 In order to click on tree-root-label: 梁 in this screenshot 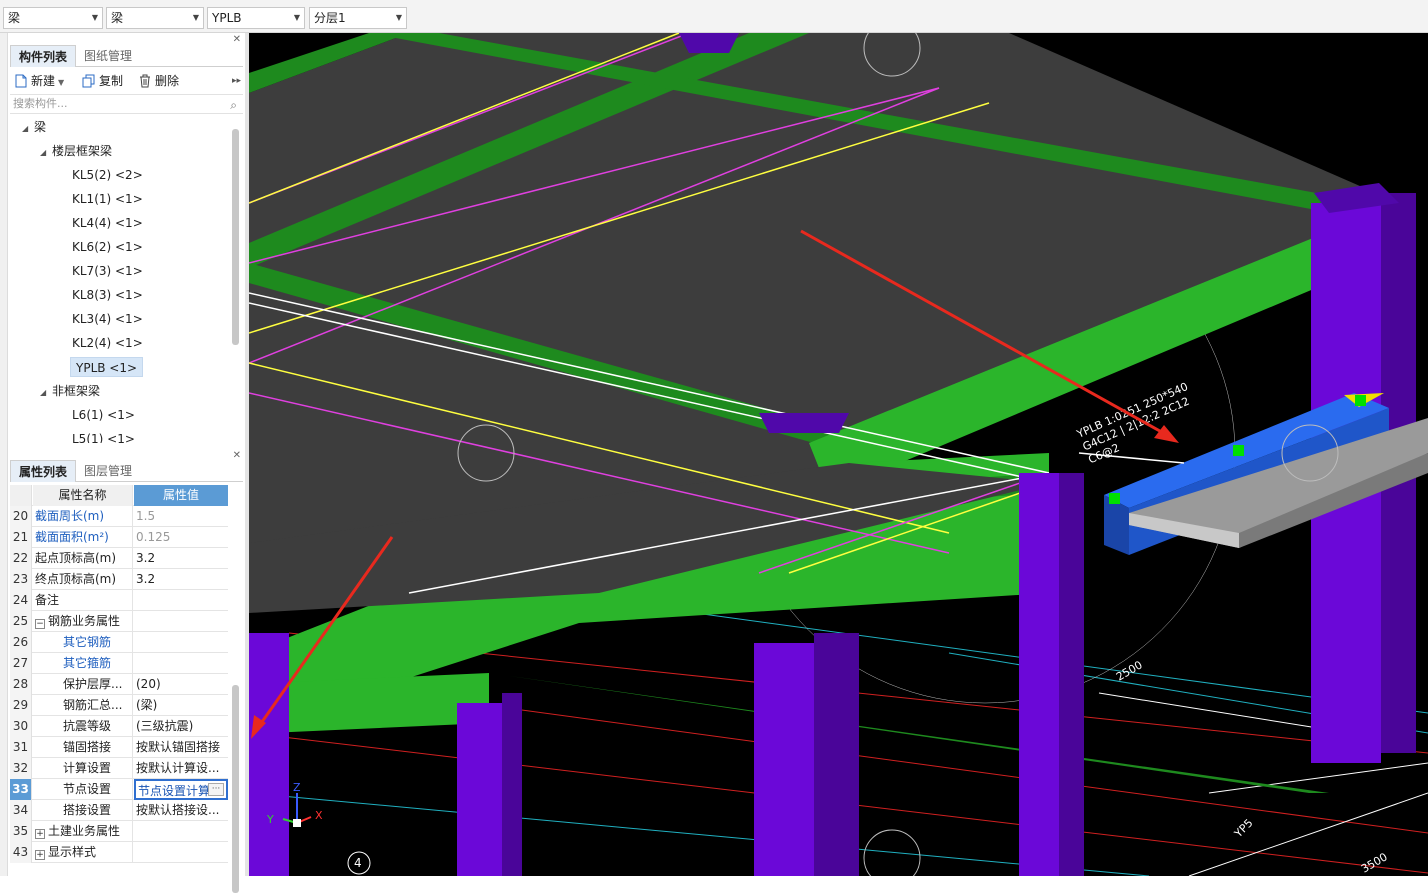, I will do `click(40, 127)`.